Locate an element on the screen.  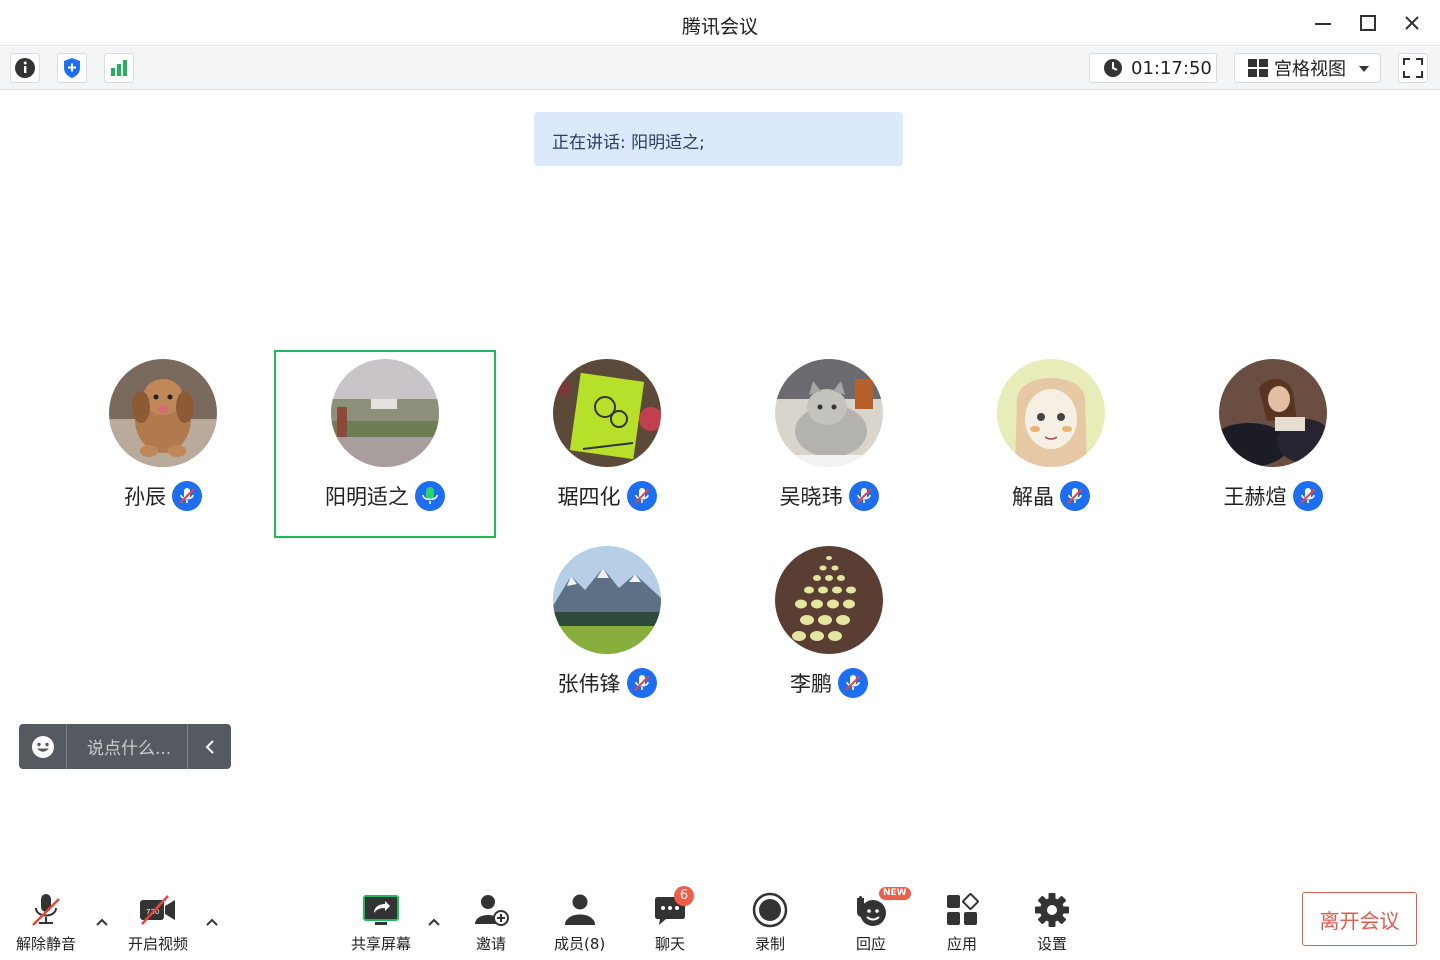
grid-view-icon is located at coordinates (1258, 68).